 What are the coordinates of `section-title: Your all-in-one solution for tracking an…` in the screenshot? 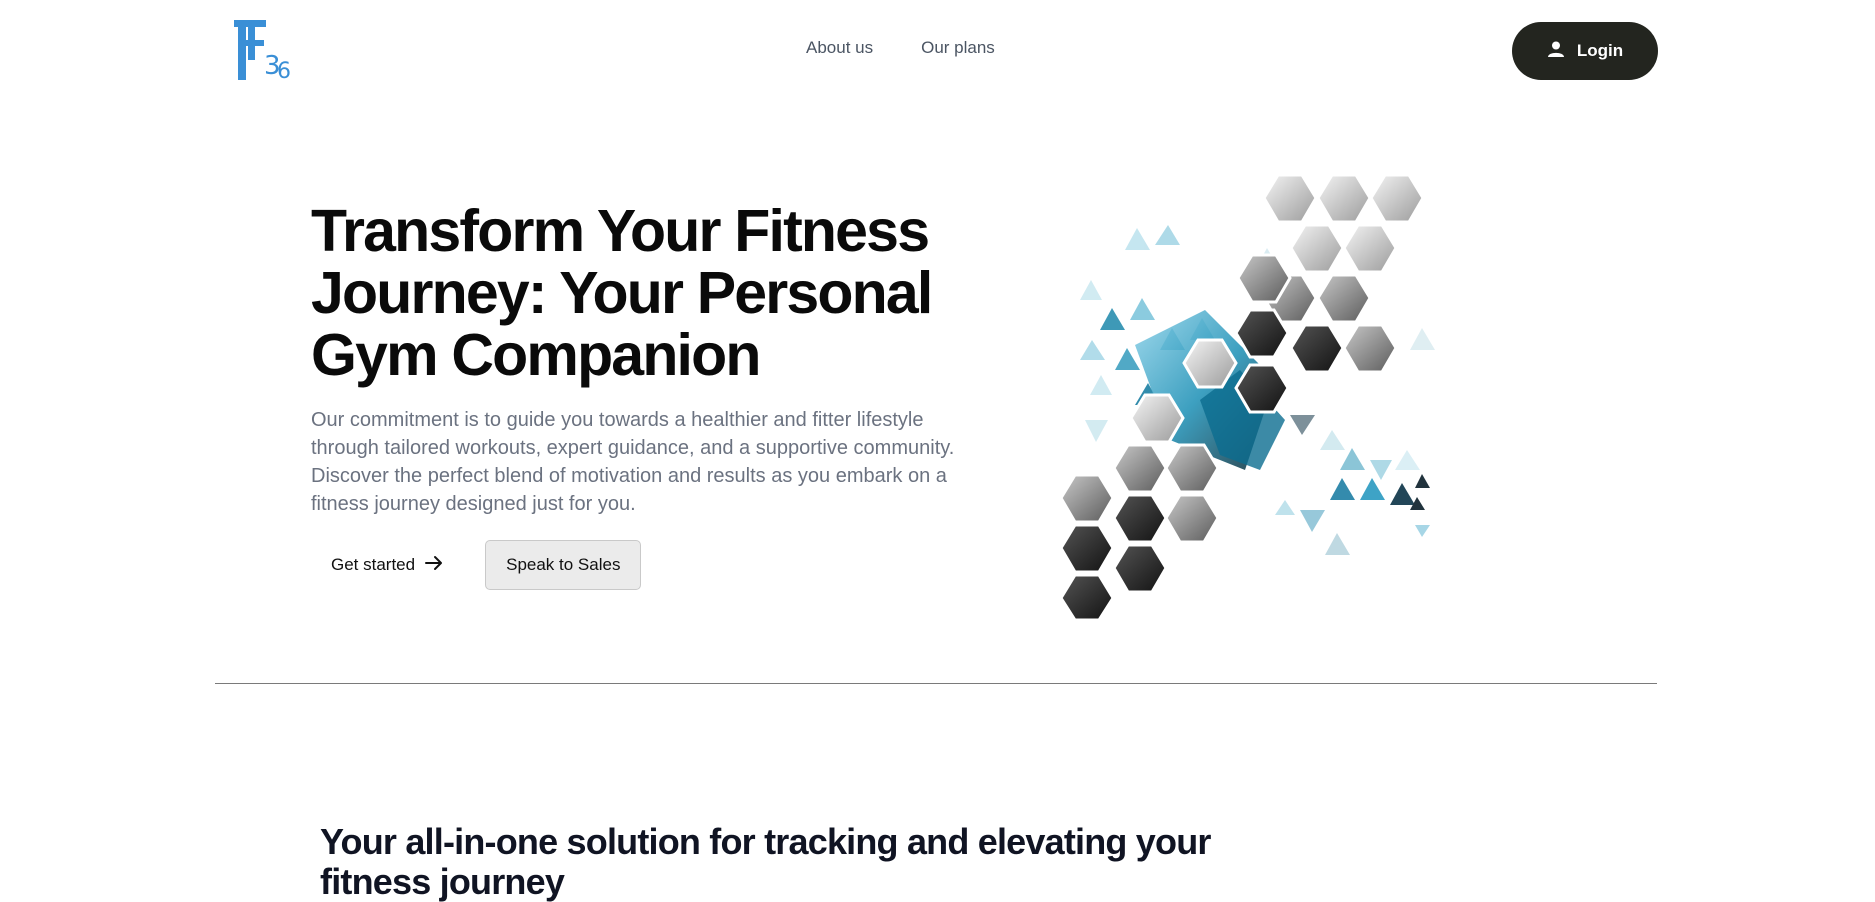 It's located at (765, 861).